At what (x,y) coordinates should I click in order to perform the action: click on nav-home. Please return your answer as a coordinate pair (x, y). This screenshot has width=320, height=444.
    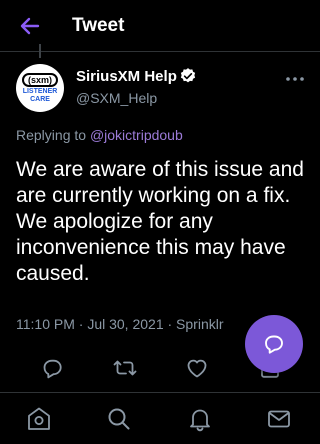
    Looking at the image, I should click on (39, 419).